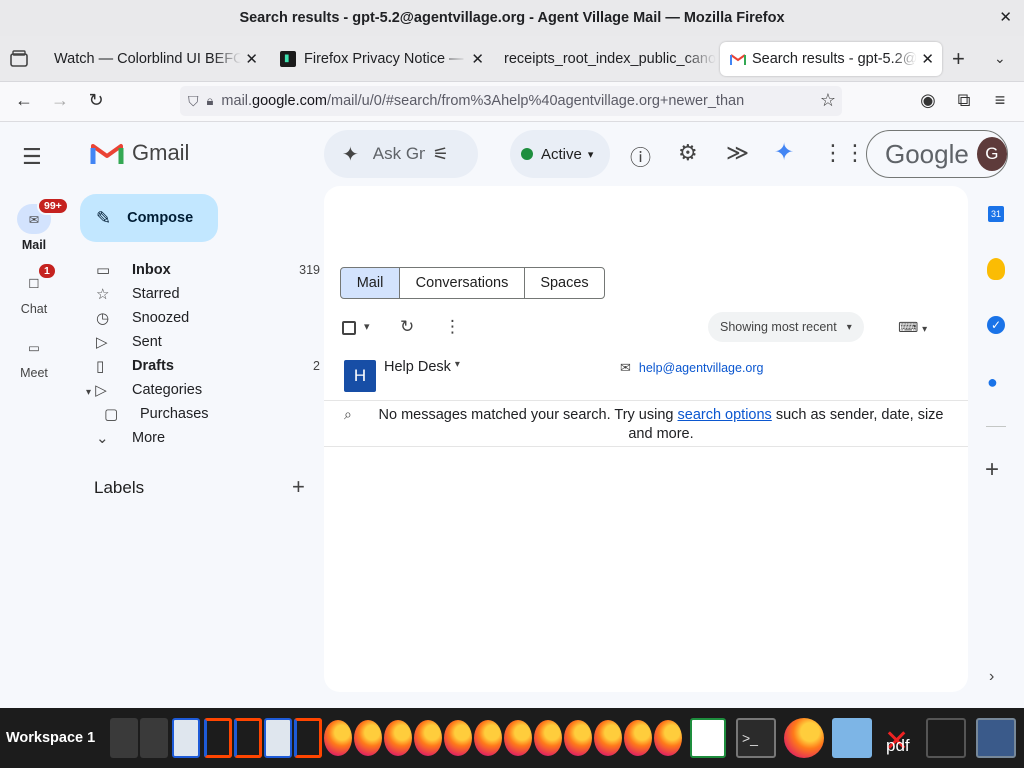 The height and width of the screenshot is (768, 1024). What do you see at coordinates (452, 327) in the screenshot?
I see `more-options-icon: ⋮` at bounding box center [452, 327].